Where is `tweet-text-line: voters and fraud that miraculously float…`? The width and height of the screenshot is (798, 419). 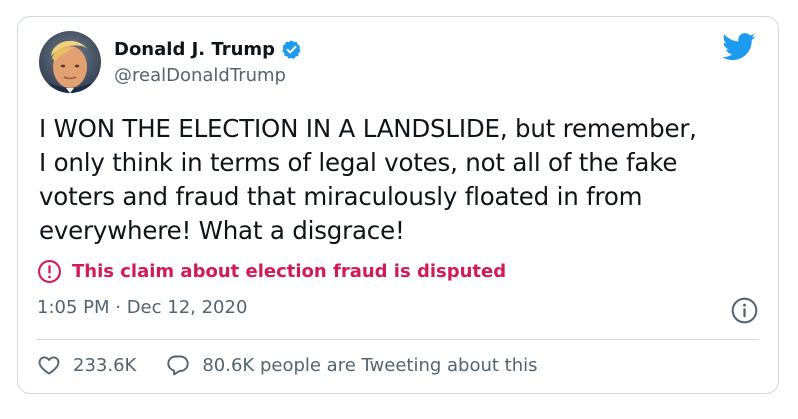 tweet-text-line: voters and fraud that miraculously float… is located at coordinates (341, 196).